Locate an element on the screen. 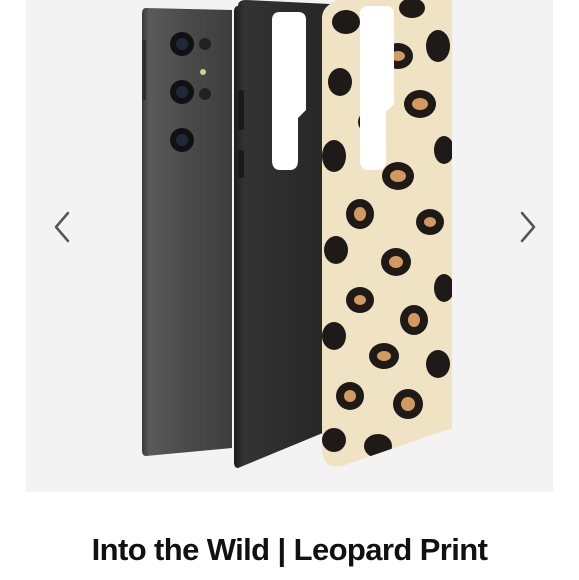  inner-case is located at coordinates (282, 234).